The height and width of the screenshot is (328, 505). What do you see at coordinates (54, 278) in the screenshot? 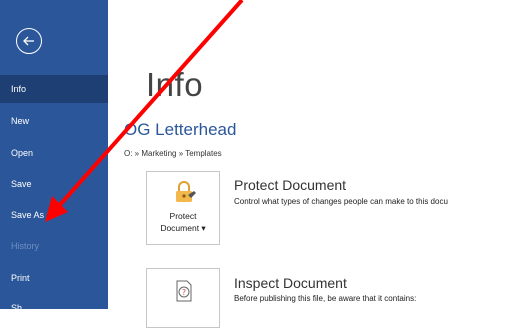
I see `sidebar-item-print: Print` at bounding box center [54, 278].